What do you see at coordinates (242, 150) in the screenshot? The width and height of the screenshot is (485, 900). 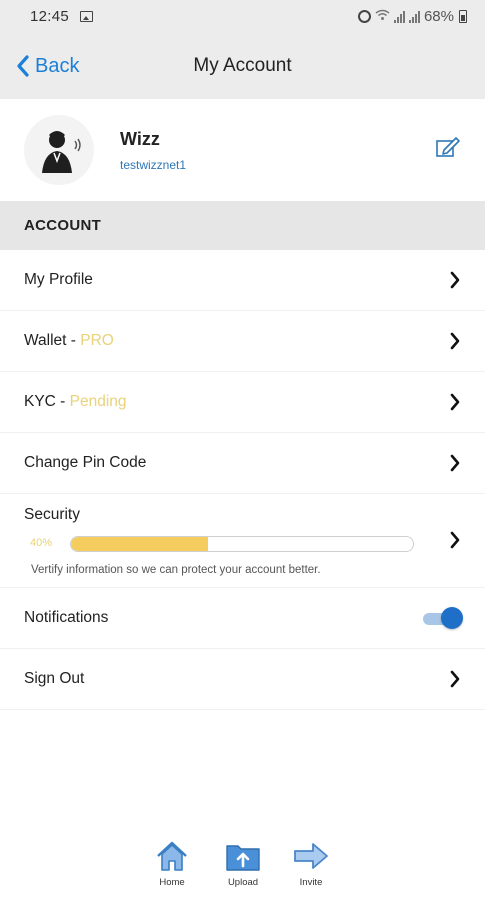 I see `profile-card: Wizz testwizznet1` at bounding box center [242, 150].